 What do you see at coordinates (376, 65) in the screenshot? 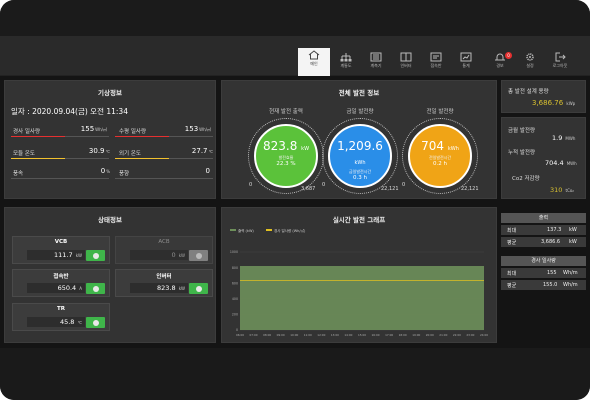
I see `nav-label: 계측기` at bounding box center [376, 65].